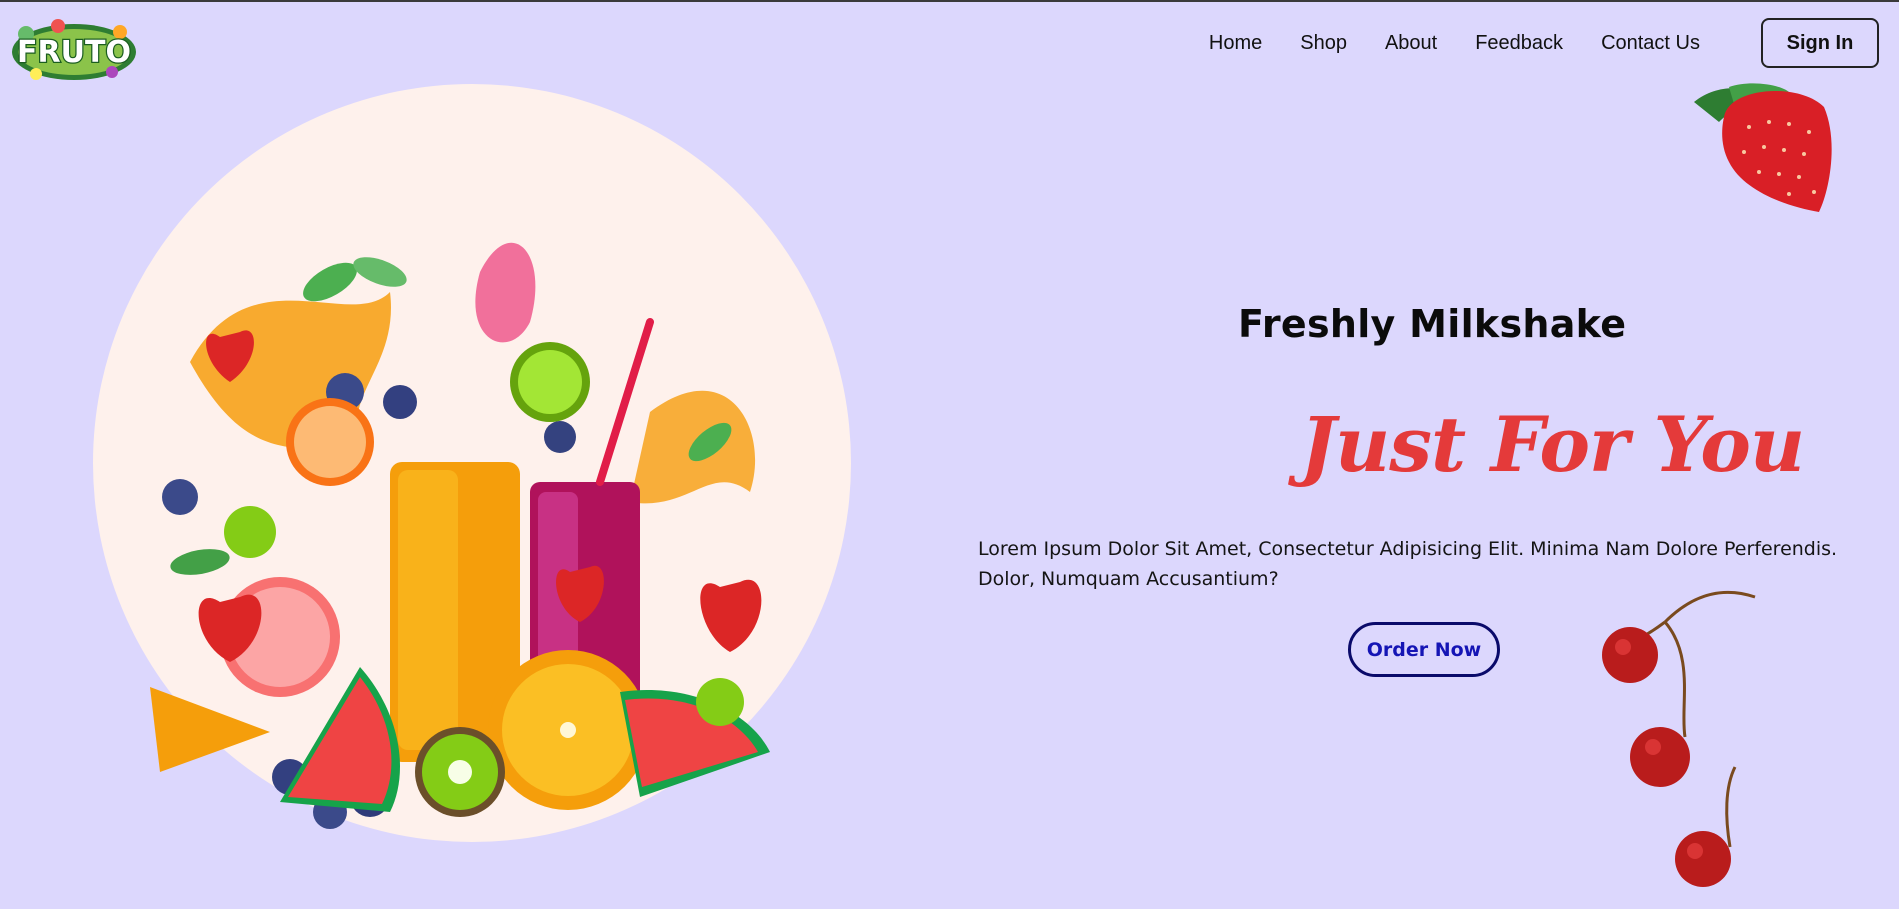  I want to click on main-nav: Home Shop About Feedback Contact Us, so click(1454, 43).